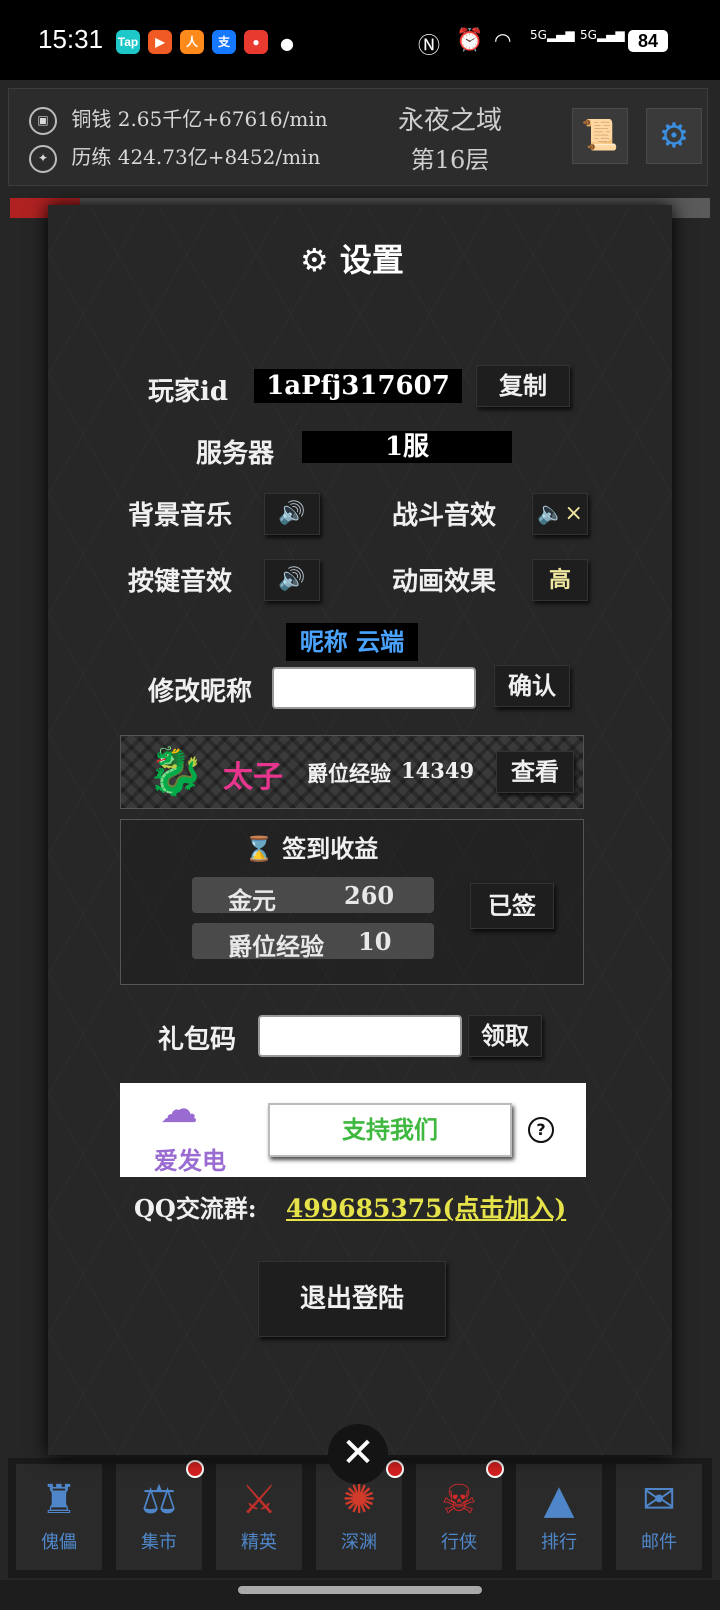 Image resolution: width=720 pixels, height=1610 pixels. I want to click on experience-icon: ✦, so click(43, 158).